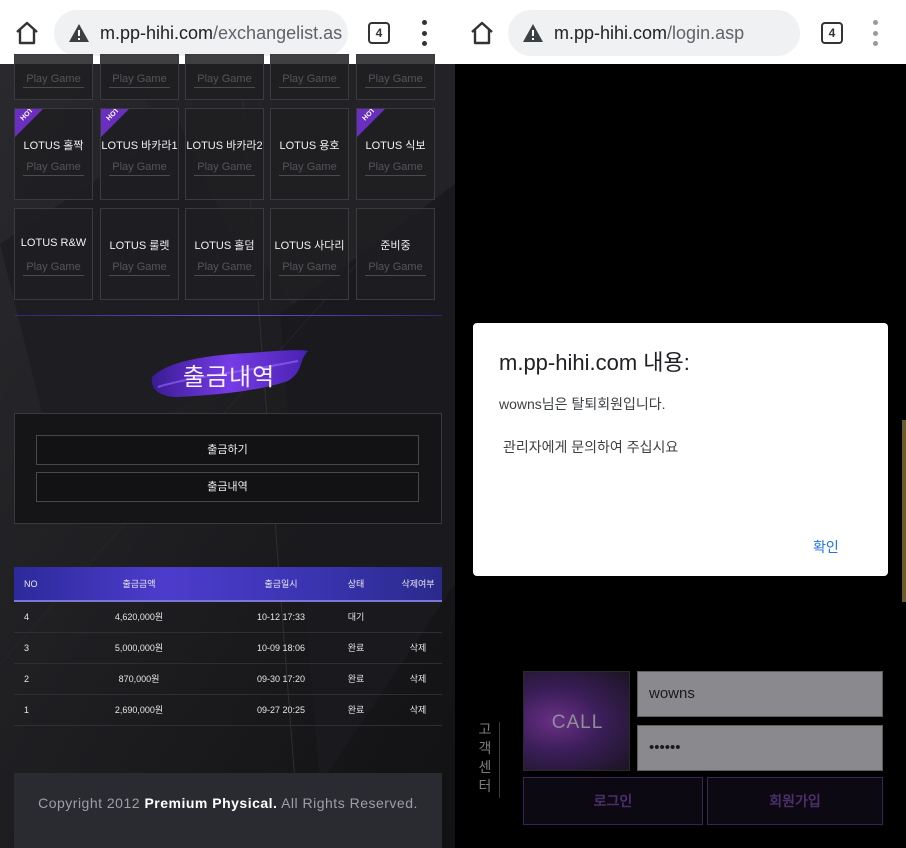  I want to click on address-text: m.pp-hihi.com/exchangelist.as, so click(221, 32).